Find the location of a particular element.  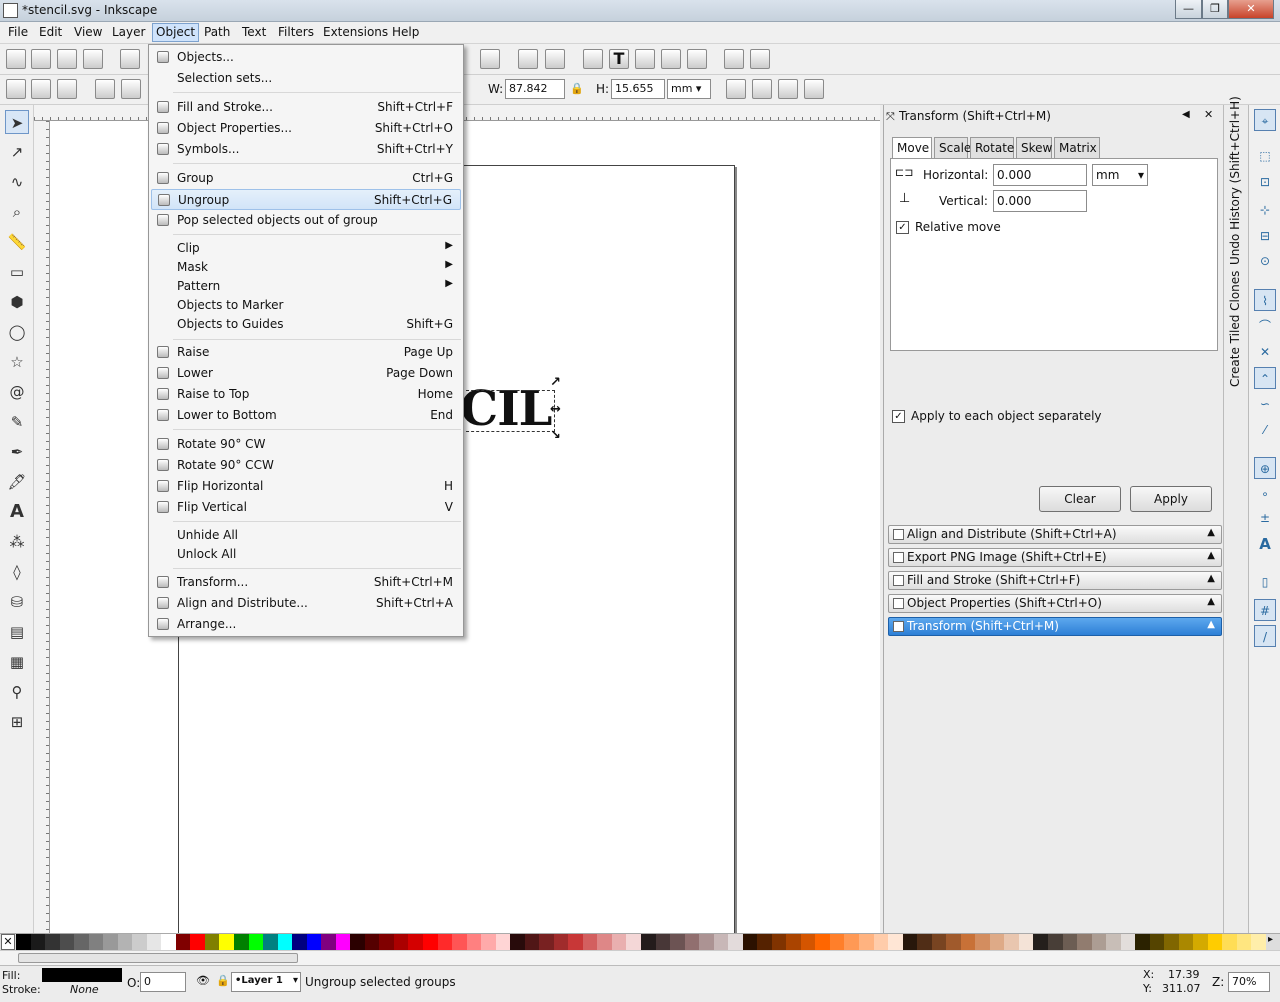

menu-item-flip-vertical: Flip Vertical V is located at coordinates (306, 507).